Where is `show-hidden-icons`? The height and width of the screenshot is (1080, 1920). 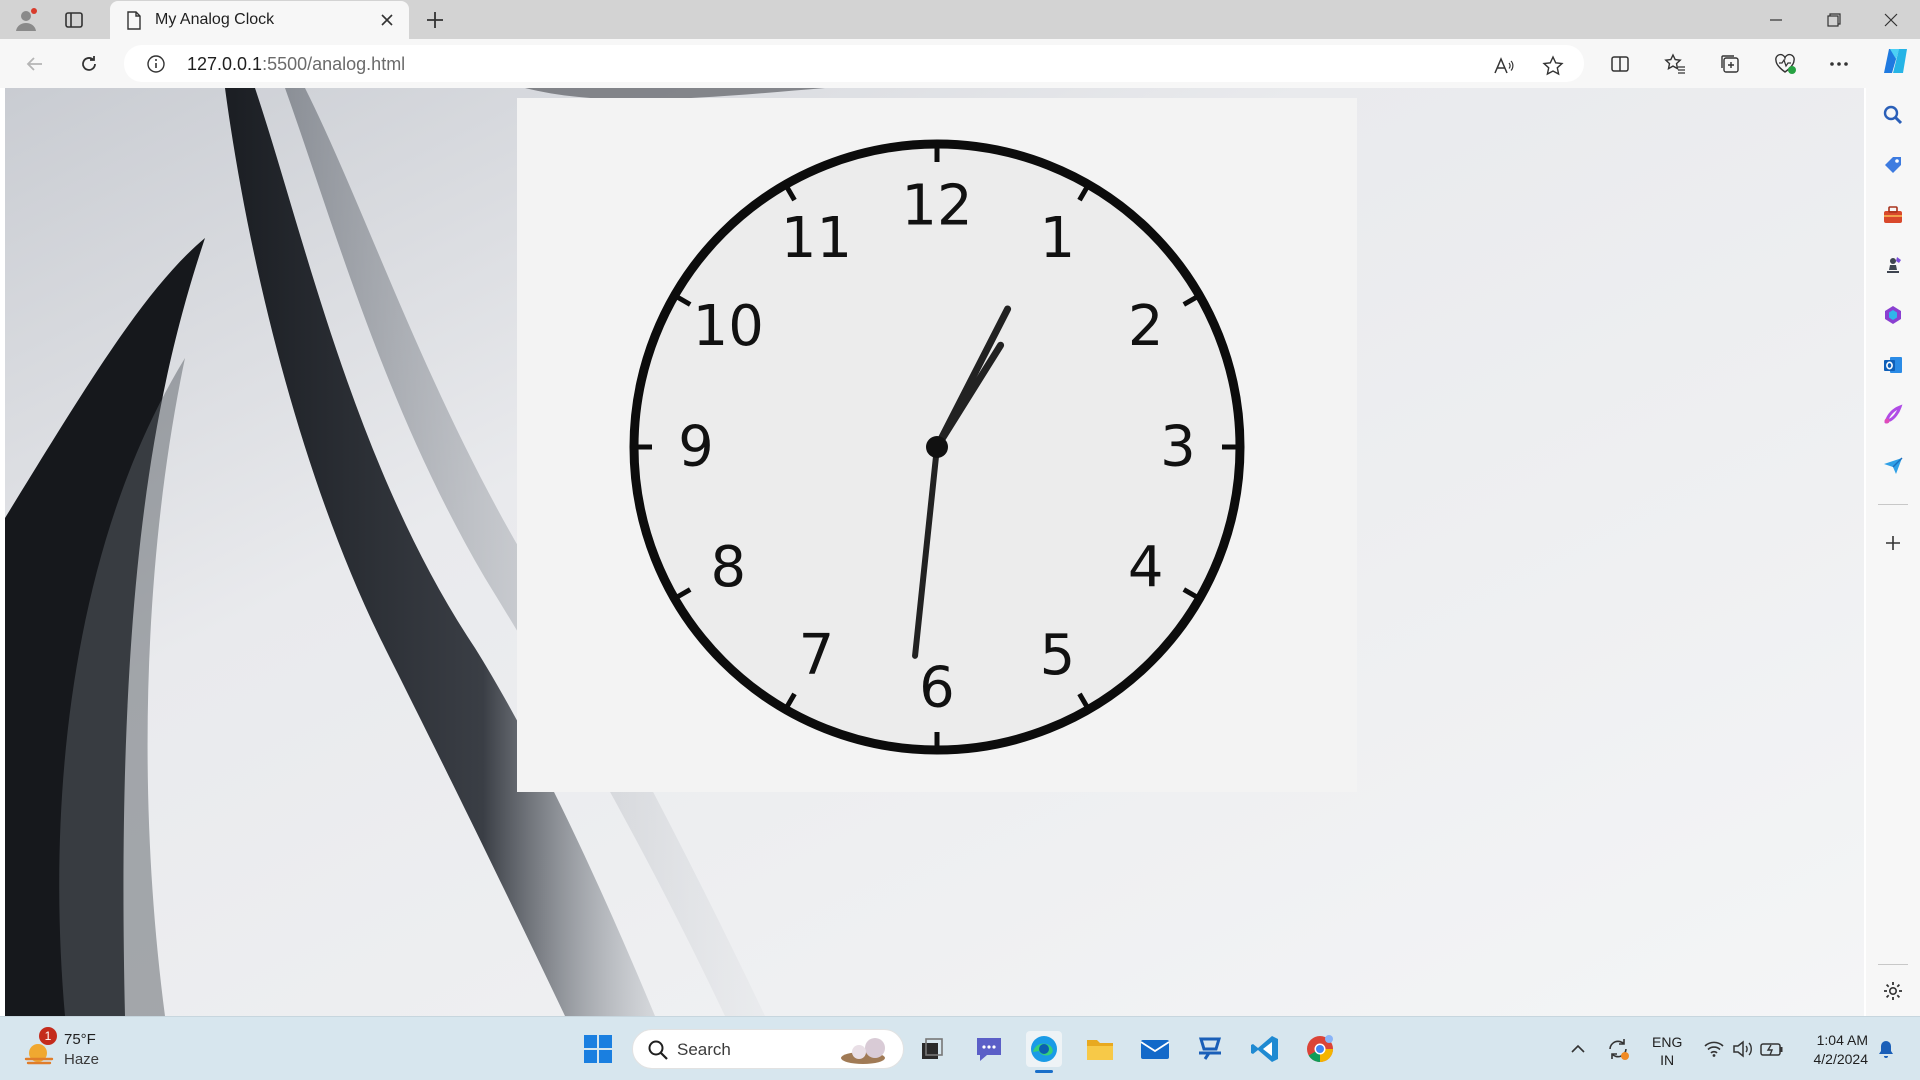 show-hidden-icons is located at coordinates (1578, 1049).